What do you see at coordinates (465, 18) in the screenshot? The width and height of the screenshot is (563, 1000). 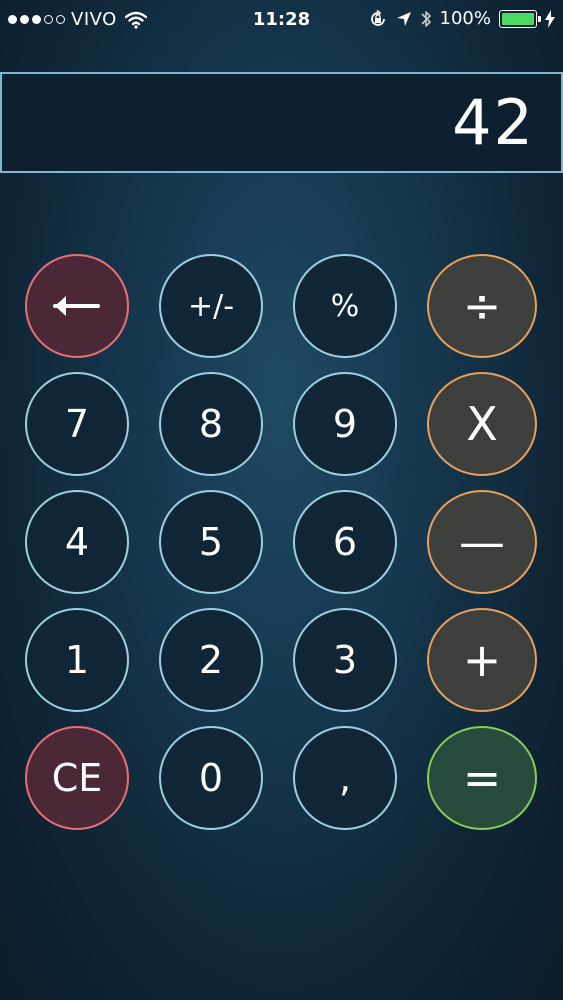 I see `battery-percent: 100%` at bounding box center [465, 18].